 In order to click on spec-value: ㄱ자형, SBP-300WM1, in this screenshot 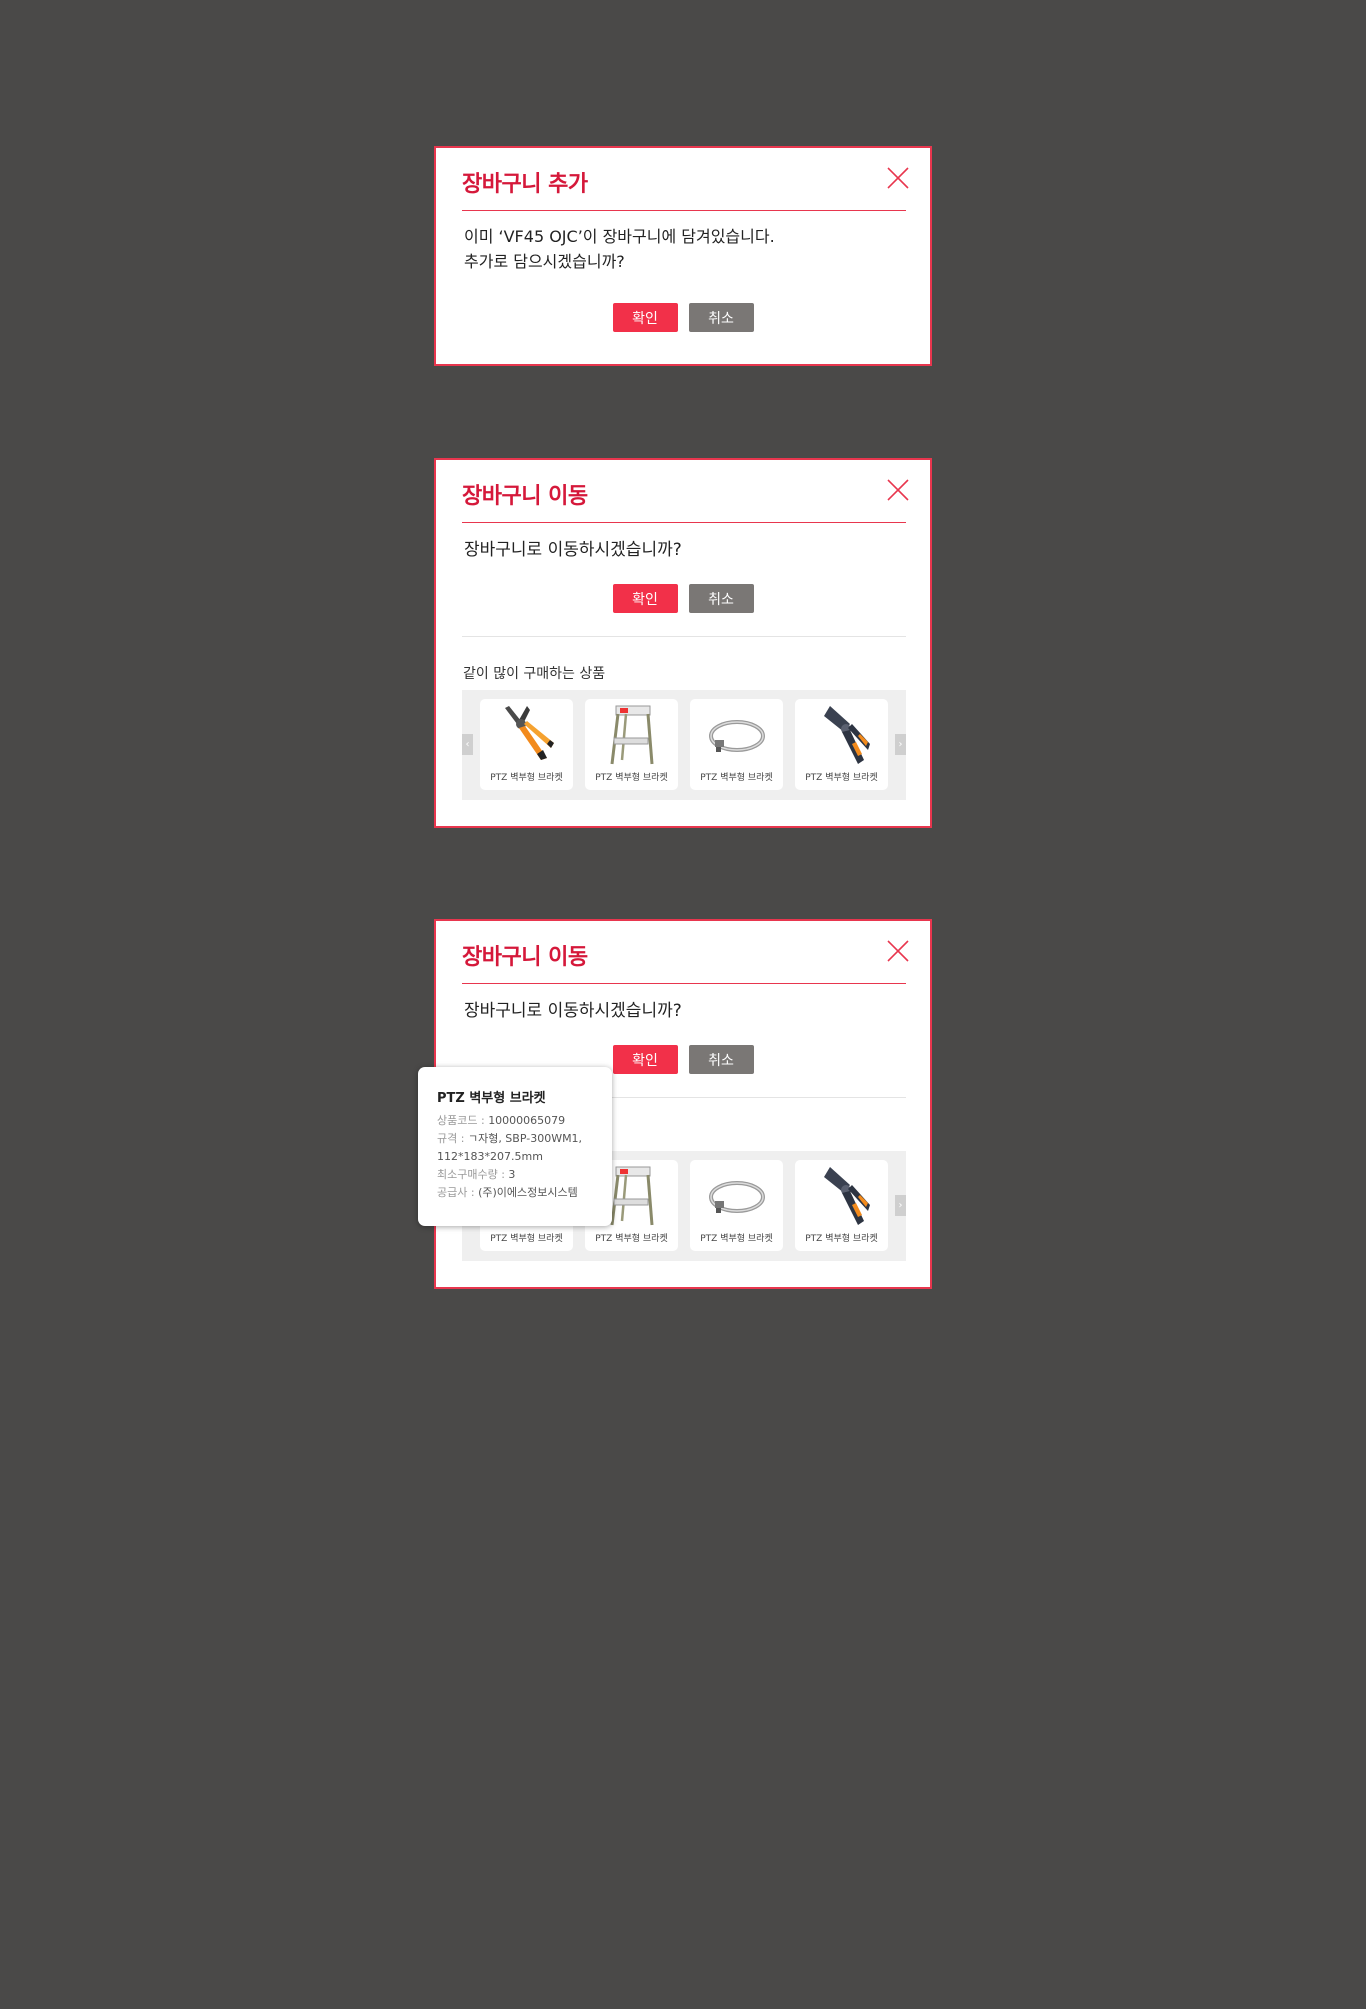, I will do `click(525, 1138)`.